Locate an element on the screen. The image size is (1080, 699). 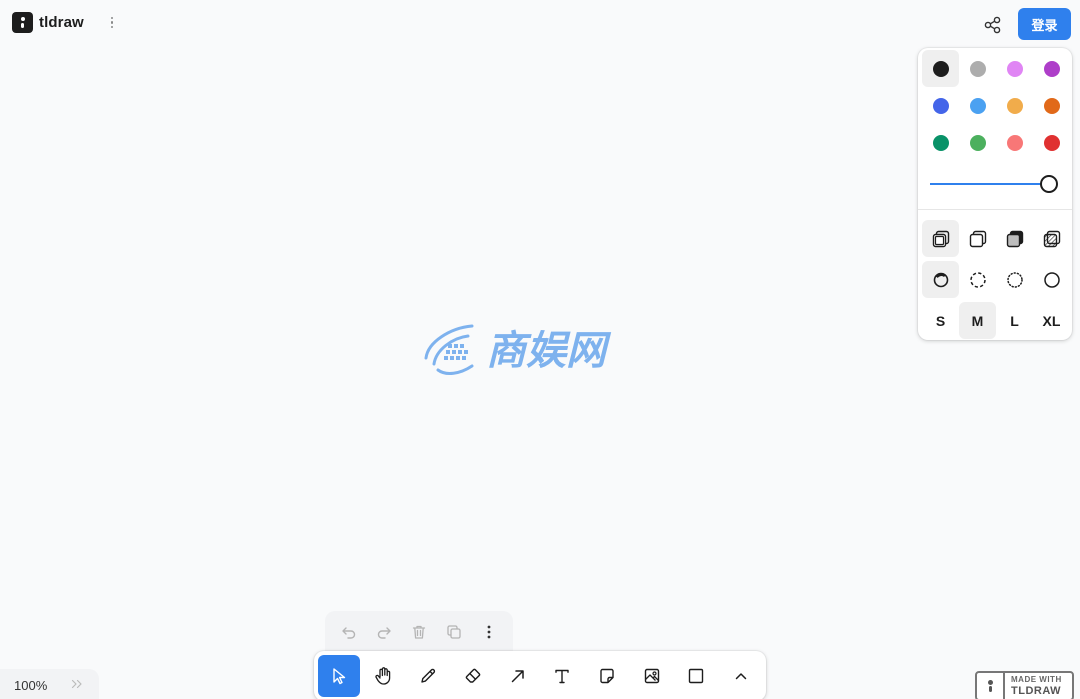
dash-solid-icon is located at coordinates (1051, 279).